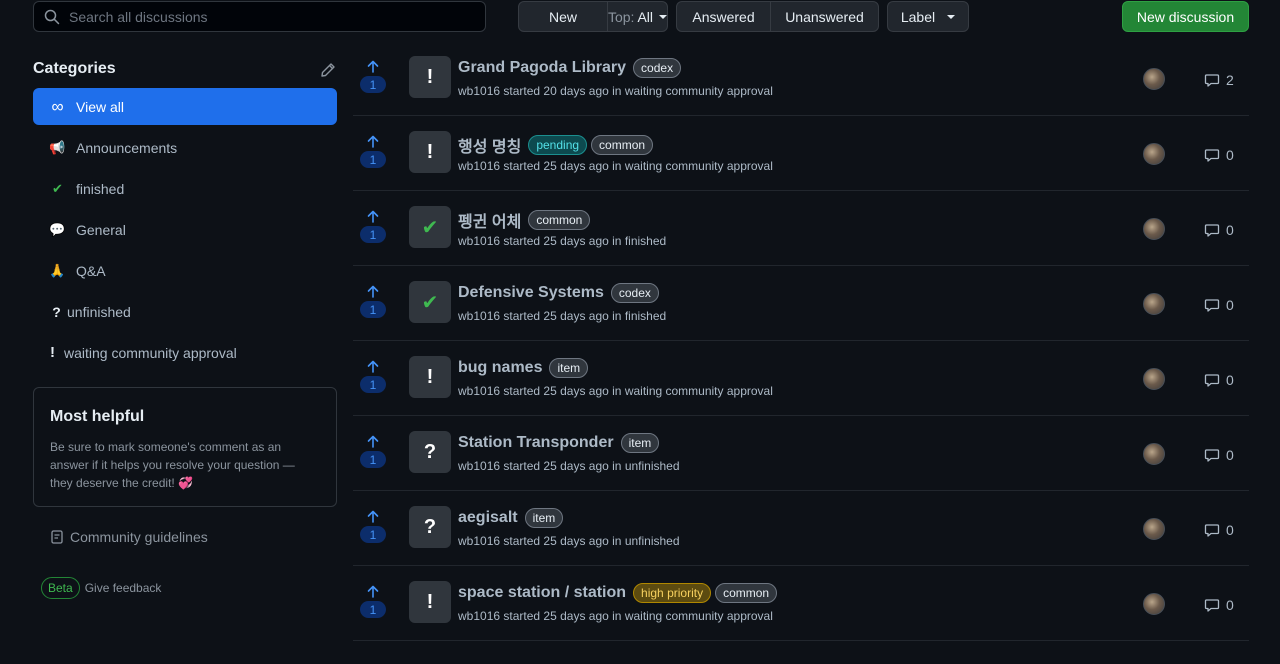 This screenshot has height=664, width=1280. What do you see at coordinates (536, 443) in the screenshot?
I see `discussion-title: Station Transponder` at bounding box center [536, 443].